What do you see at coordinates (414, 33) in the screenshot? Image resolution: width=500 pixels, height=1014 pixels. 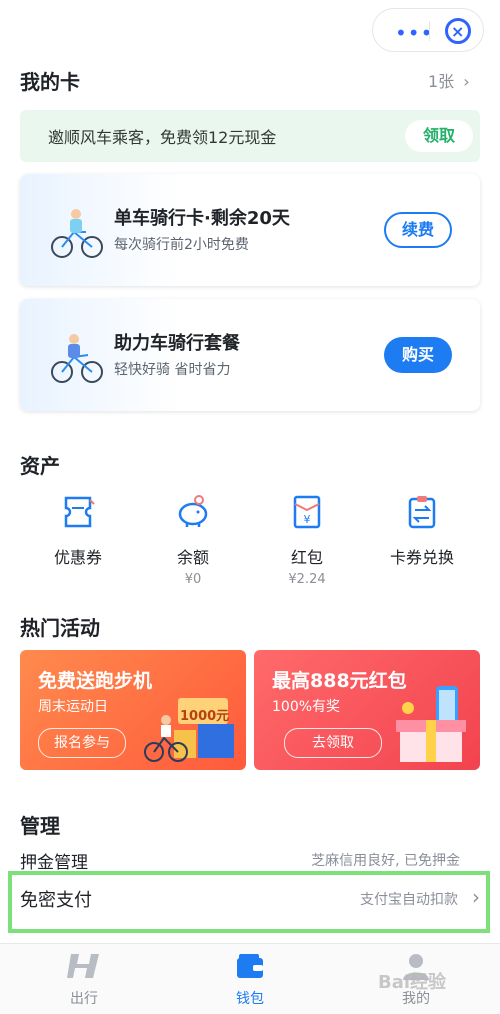 I see `more-dots-icon: •••` at bounding box center [414, 33].